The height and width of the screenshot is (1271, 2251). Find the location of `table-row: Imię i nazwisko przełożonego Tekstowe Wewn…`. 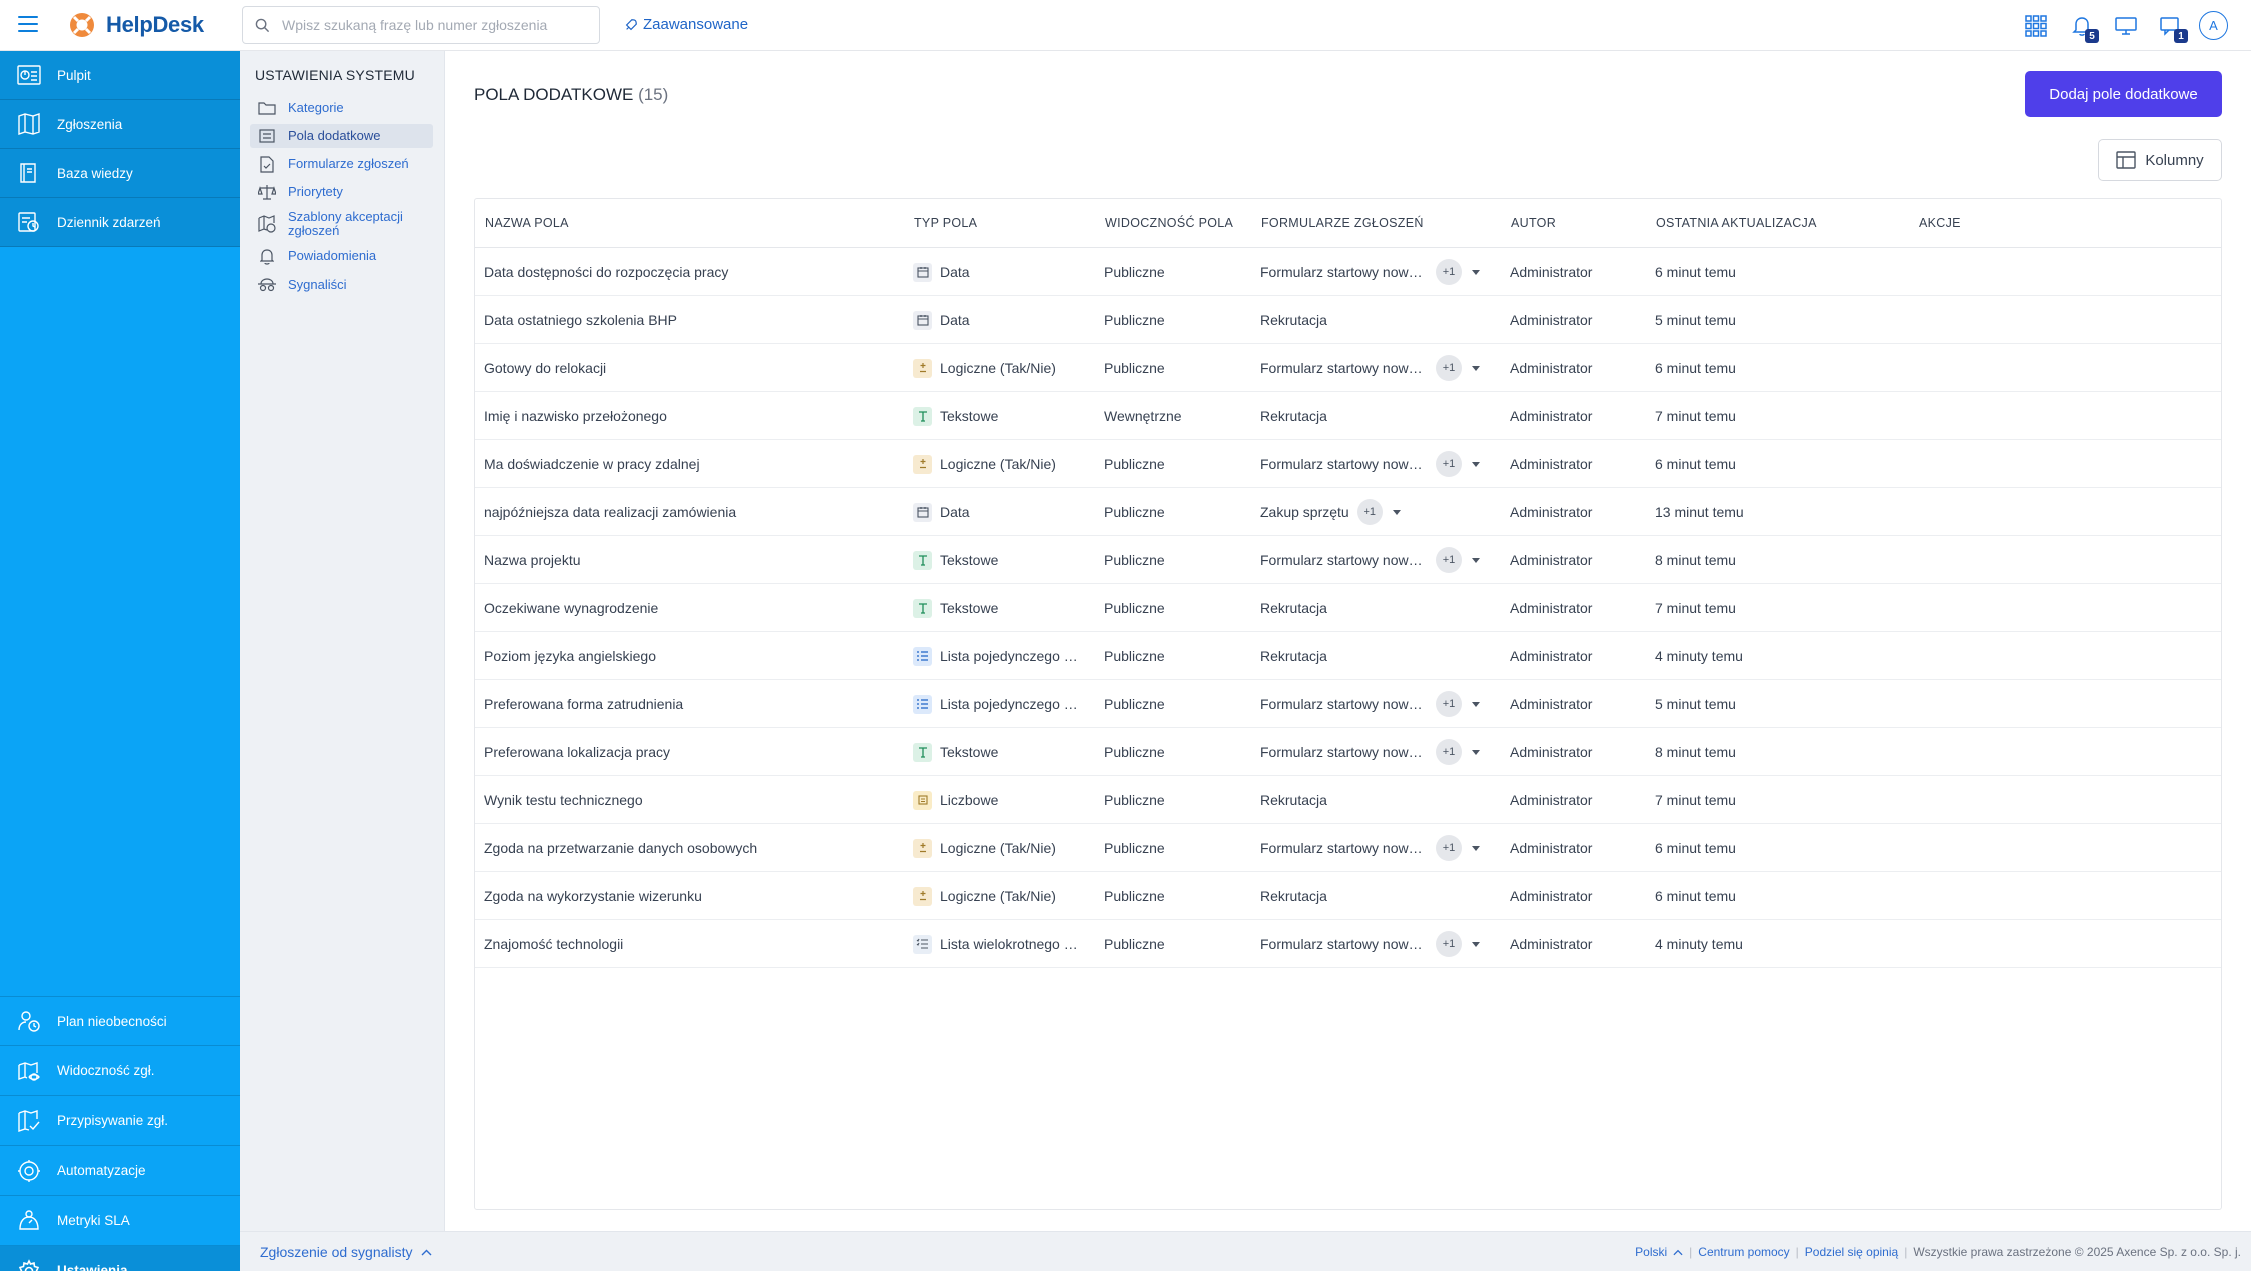

table-row: Imię i nazwisko przełożonego Tekstowe Wewn… is located at coordinates (1348, 416).